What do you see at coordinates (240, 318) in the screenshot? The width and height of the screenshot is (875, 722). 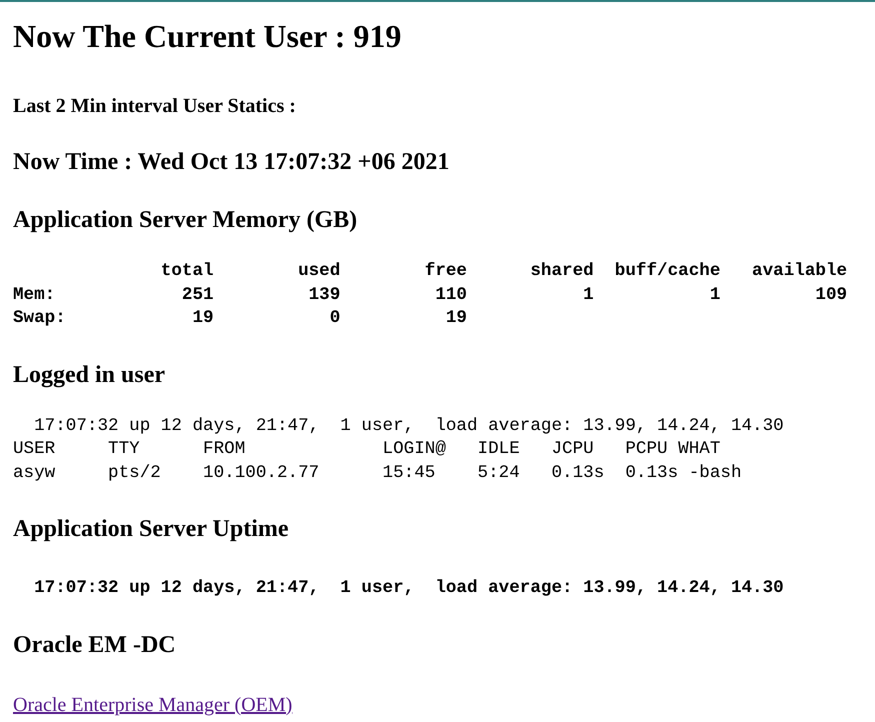 I see `output-line: Swap: 19 0 19` at bounding box center [240, 318].